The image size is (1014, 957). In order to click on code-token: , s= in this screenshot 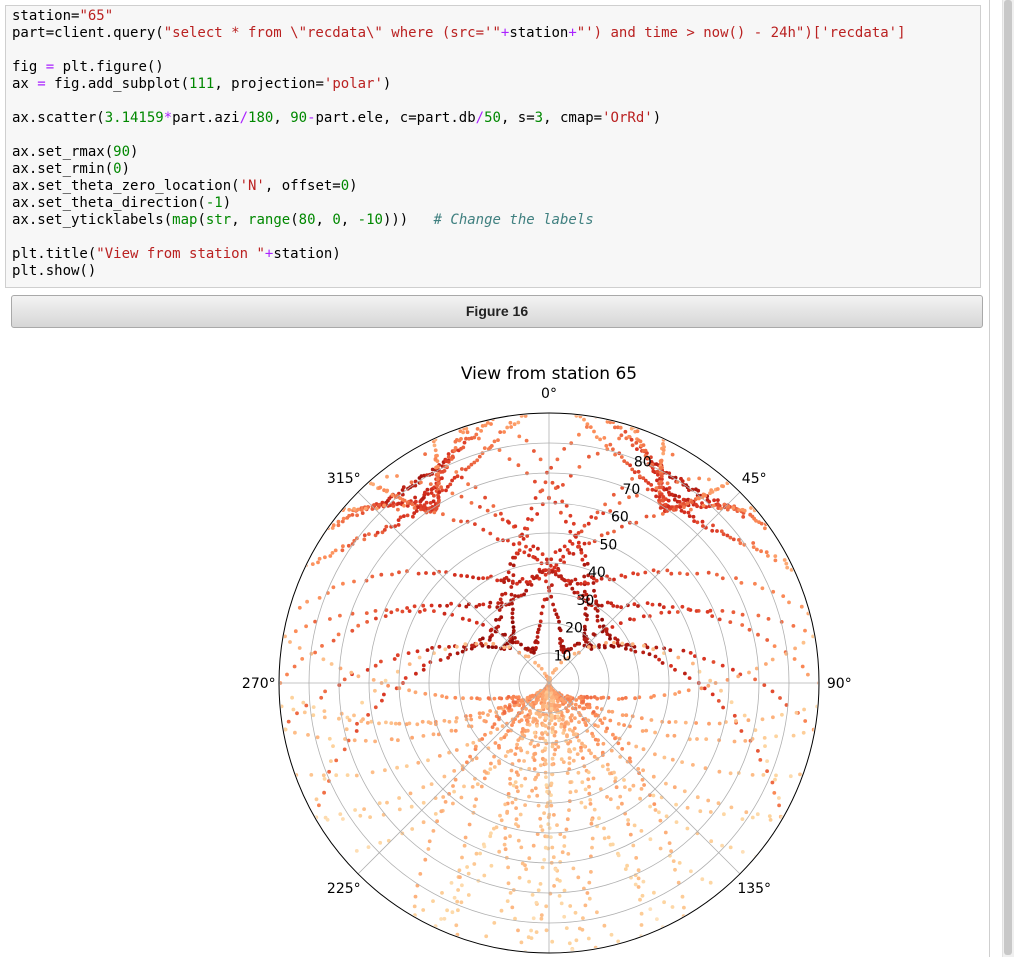, I will do `click(517, 118)`.